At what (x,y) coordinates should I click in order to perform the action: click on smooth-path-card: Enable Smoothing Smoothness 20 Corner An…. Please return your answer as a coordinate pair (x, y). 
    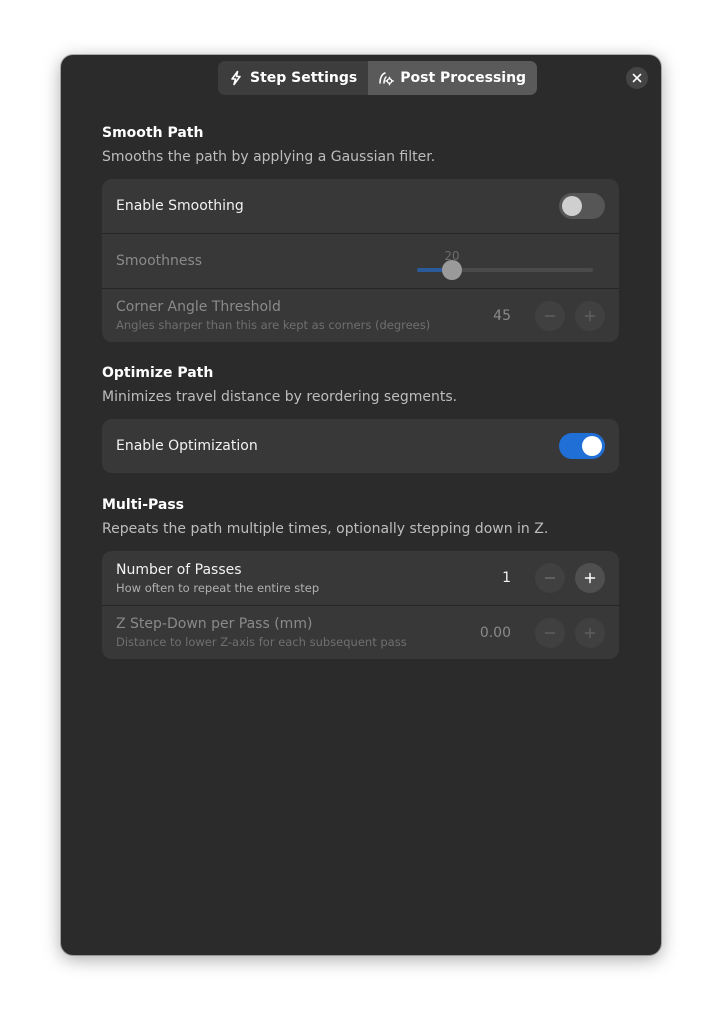
    Looking at the image, I should click on (360, 260).